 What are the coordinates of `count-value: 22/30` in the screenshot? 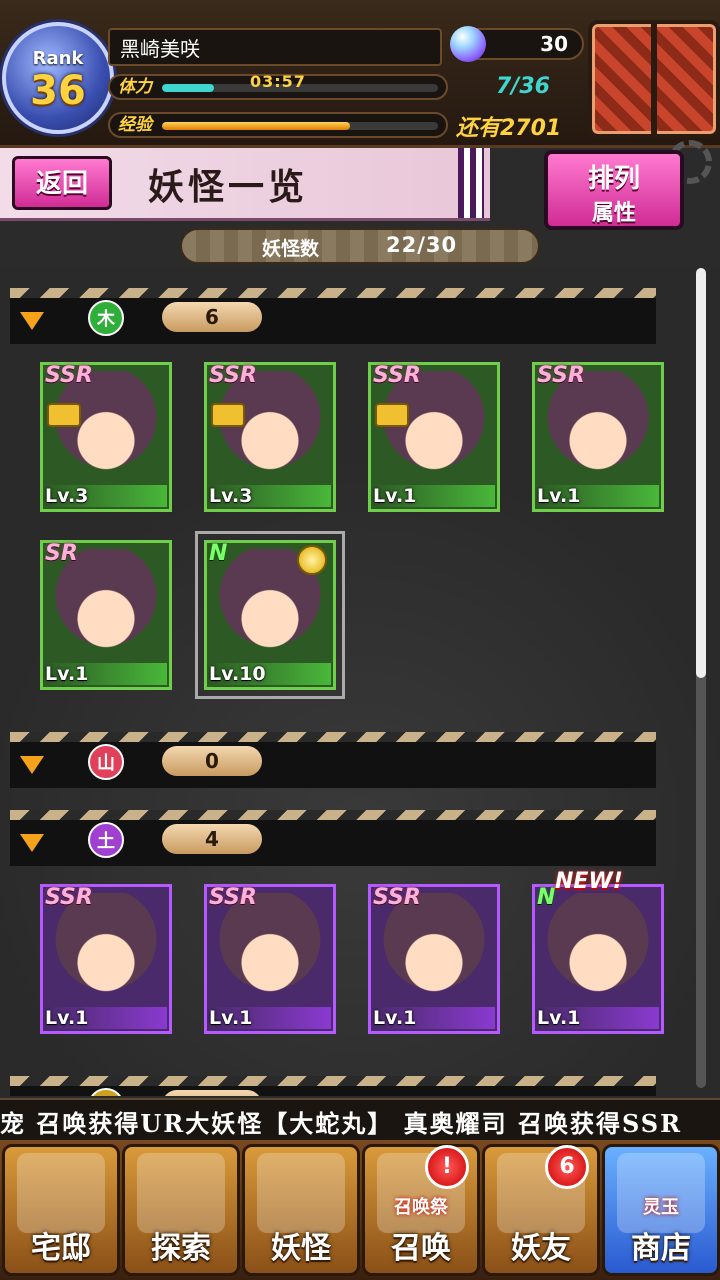 It's located at (422, 245).